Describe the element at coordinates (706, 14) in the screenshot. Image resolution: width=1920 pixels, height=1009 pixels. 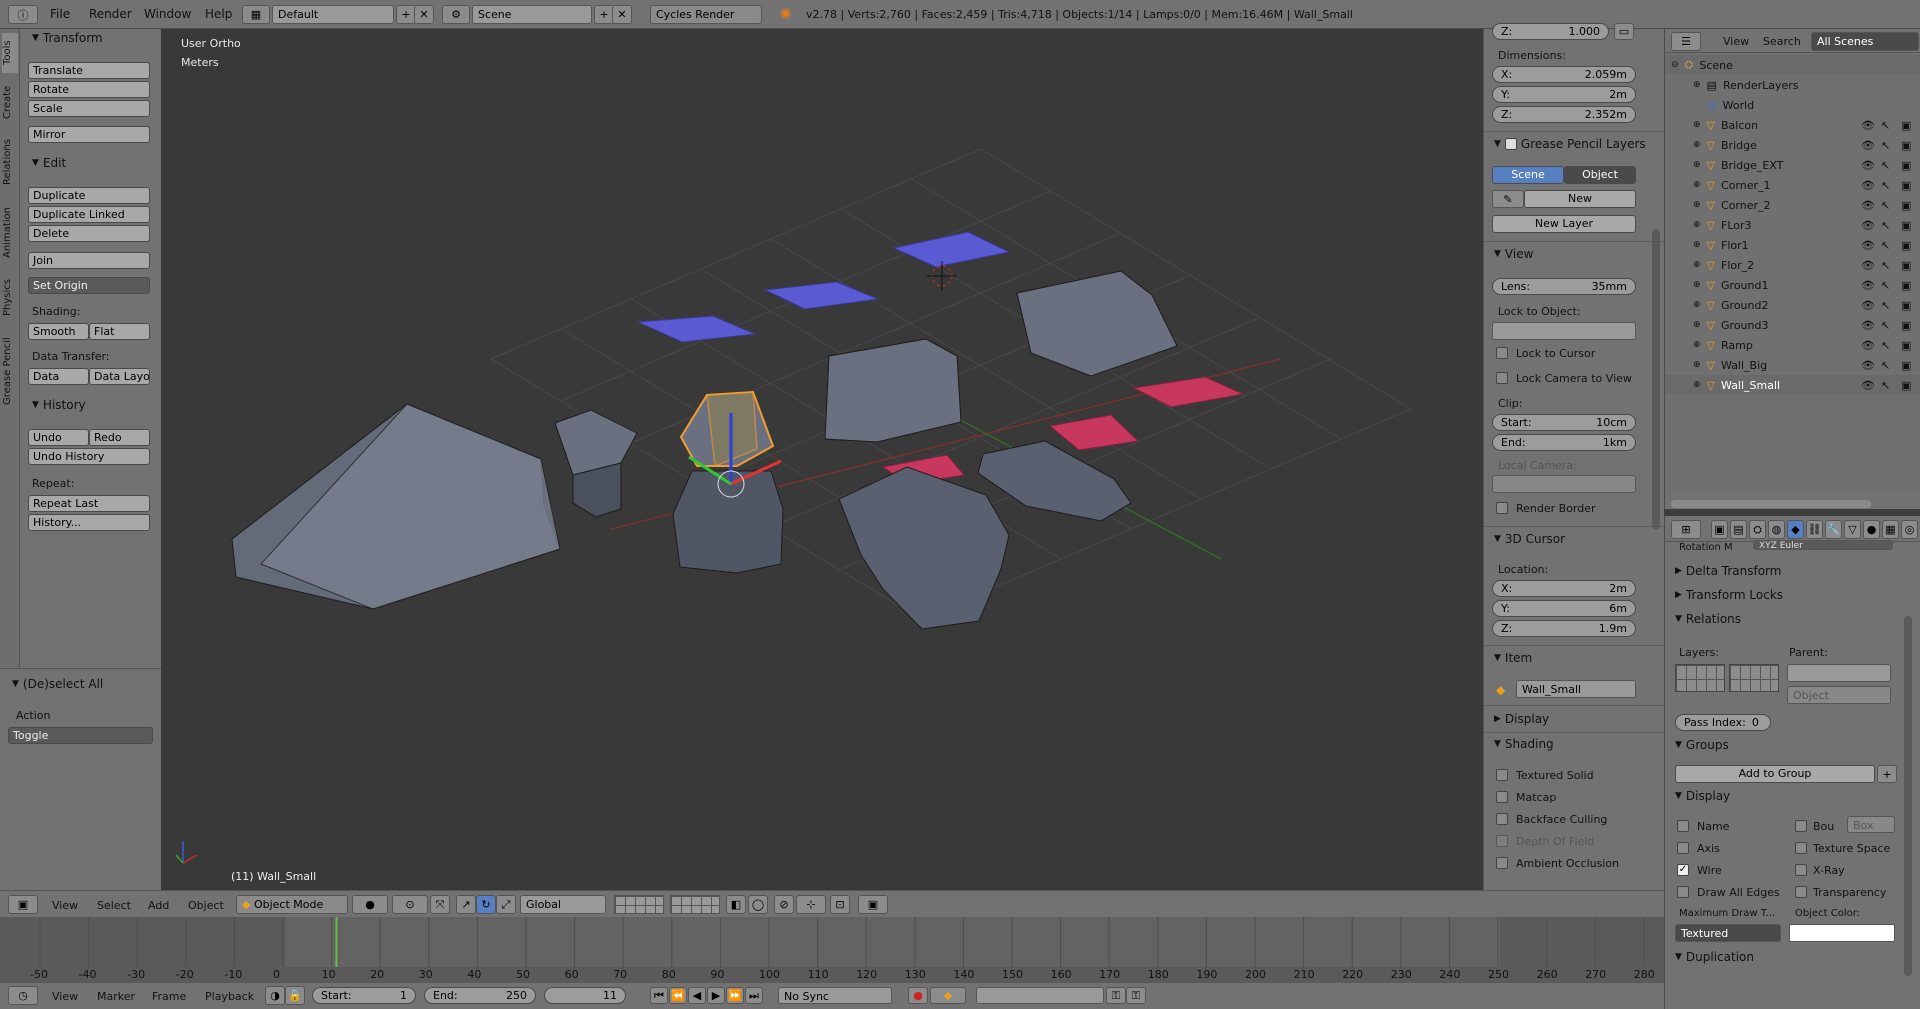
I see `render-engine-select: Cycles Render` at that location.